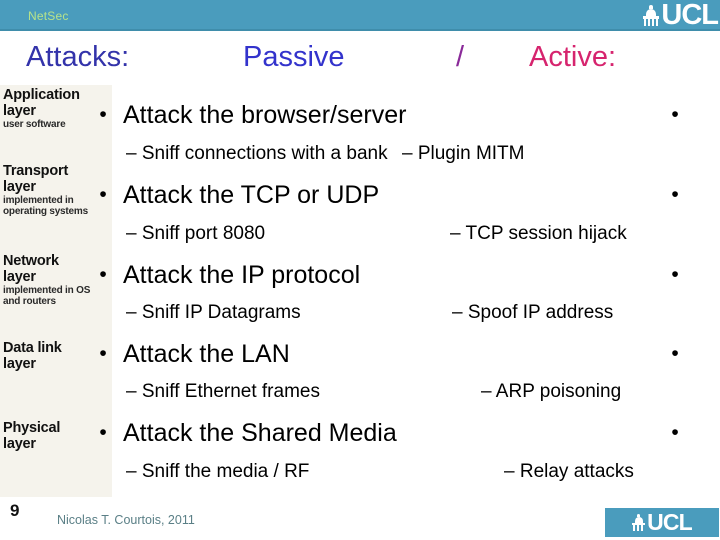 The height and width of the screenshot is (540, 720). What do you see at coordinates (360, 57) in the screenshot?
I see `page-title: Attacks: Passive / Active:` at bounding box center [360, 57].